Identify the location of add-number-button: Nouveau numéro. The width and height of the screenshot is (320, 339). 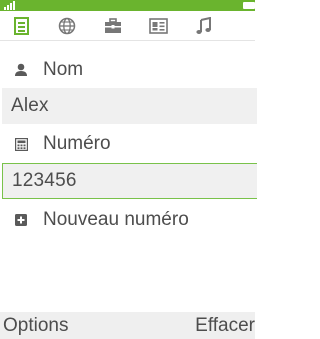
(127, 220).